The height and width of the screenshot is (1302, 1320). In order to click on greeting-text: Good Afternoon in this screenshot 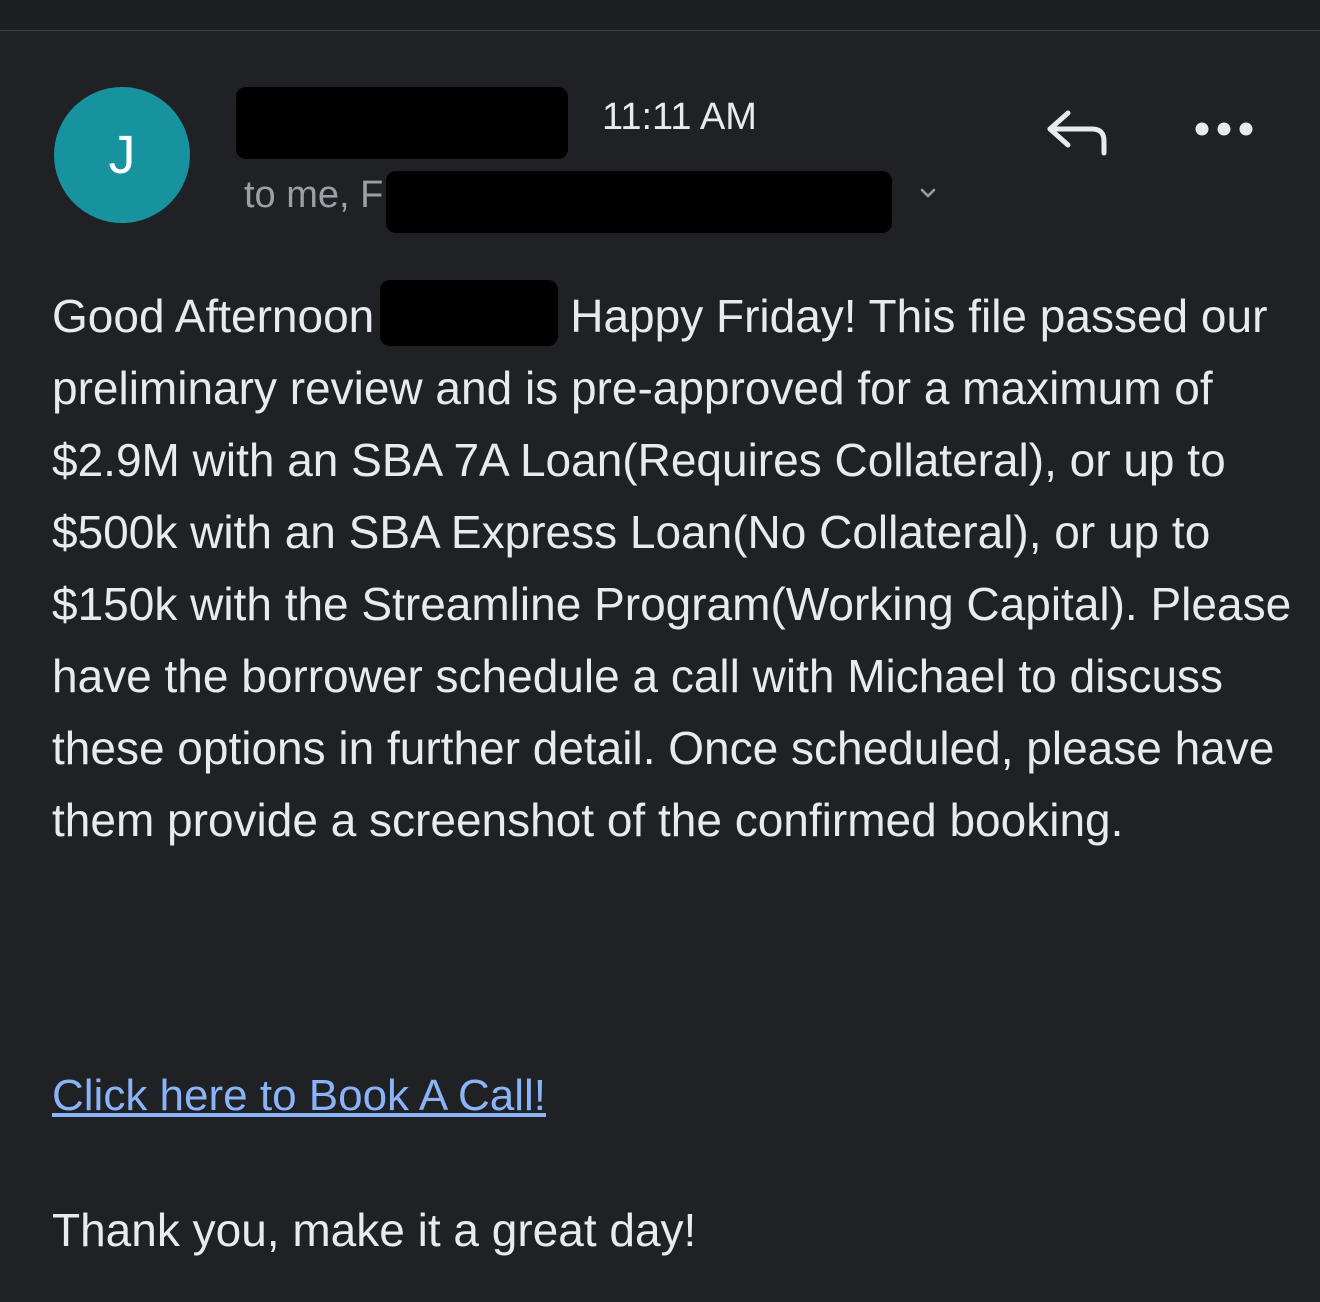, I will do `click(213, 316)`.